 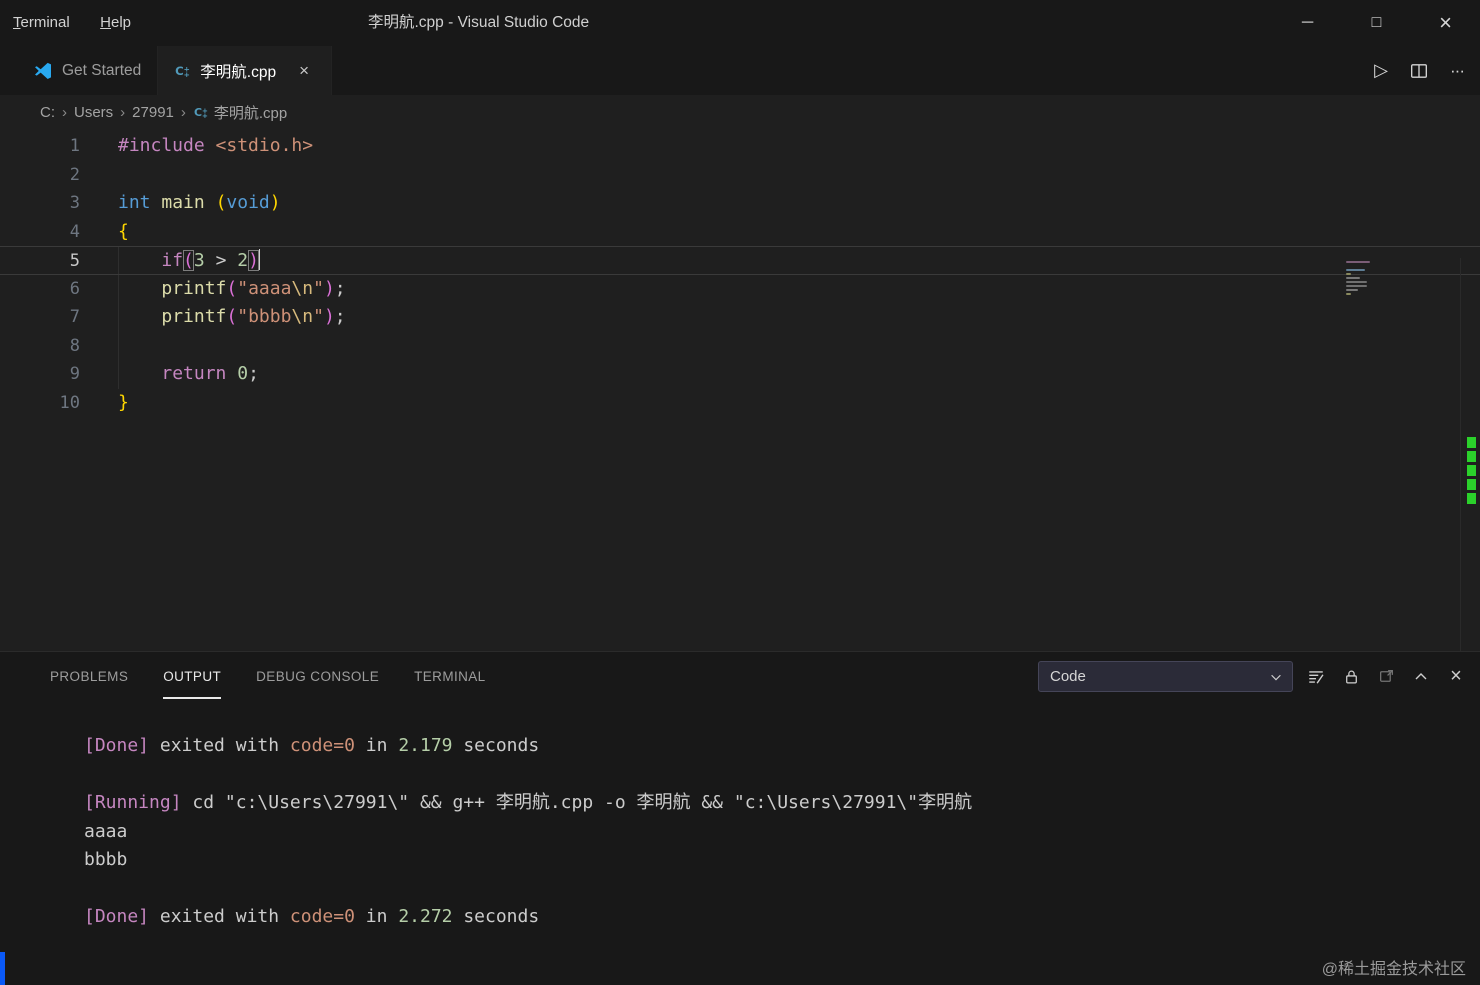 I want to click on chevron-up-icon, so click(x=1421, y=677).